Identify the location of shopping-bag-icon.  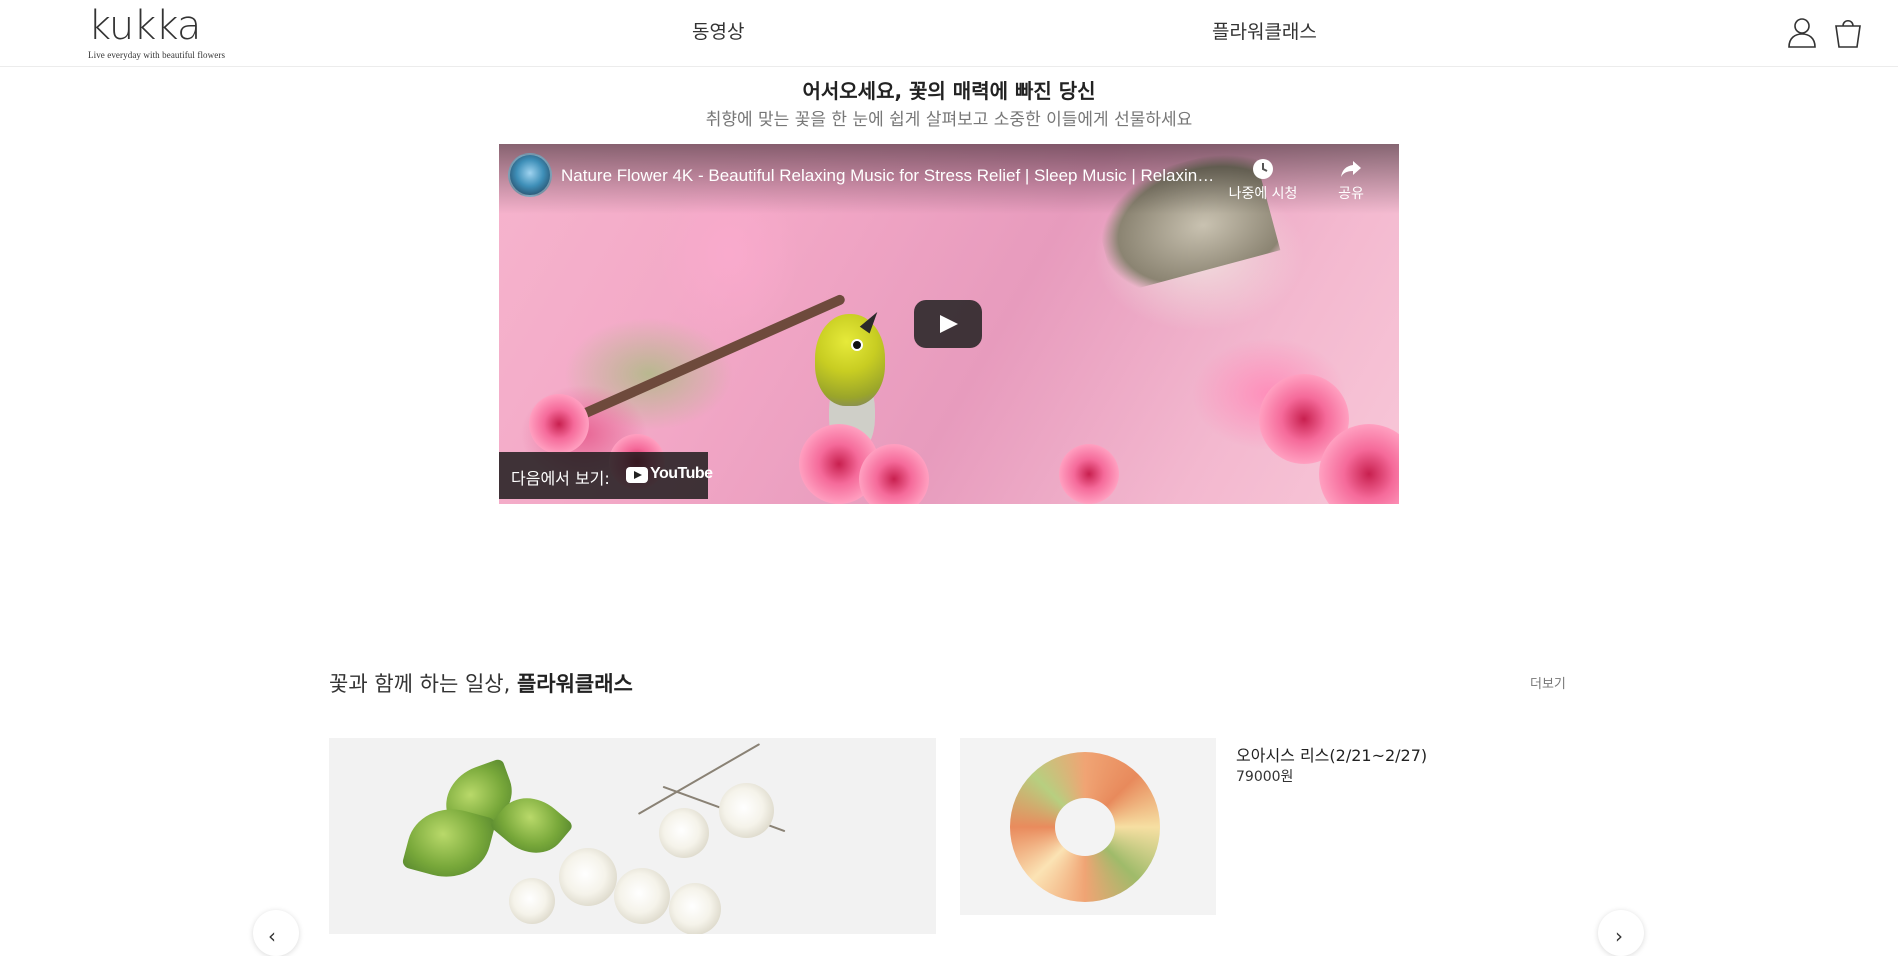
(1848, 32).